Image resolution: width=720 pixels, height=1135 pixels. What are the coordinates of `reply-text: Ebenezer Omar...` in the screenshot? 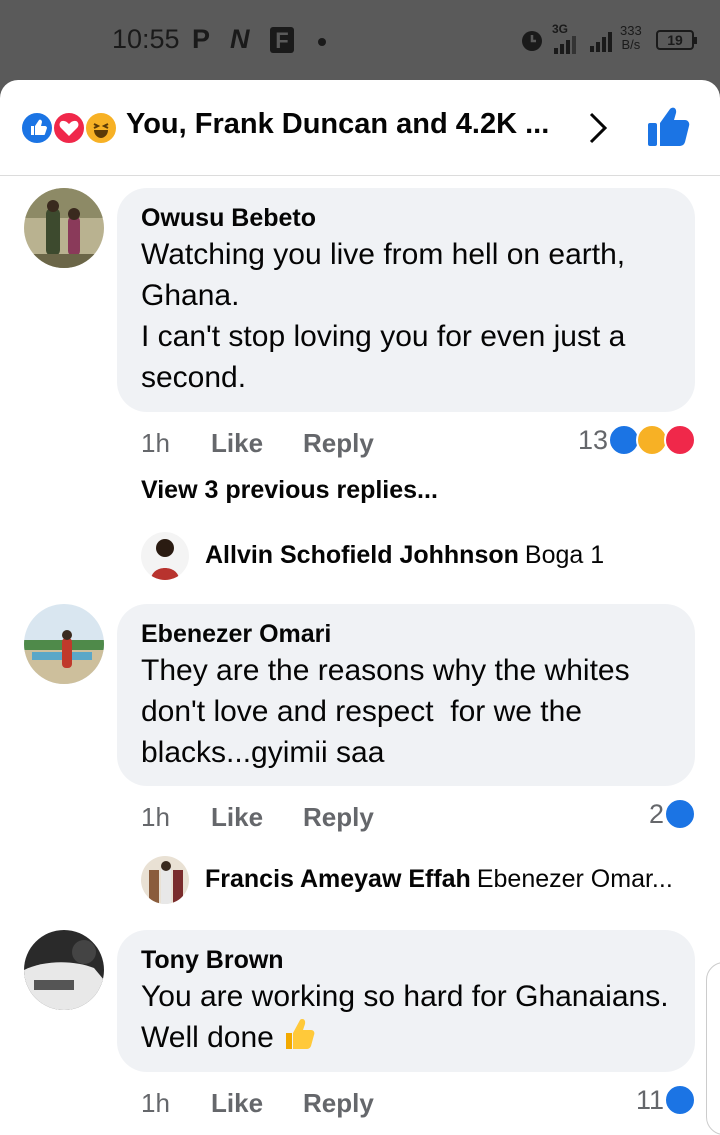 It's located at (574, 879).